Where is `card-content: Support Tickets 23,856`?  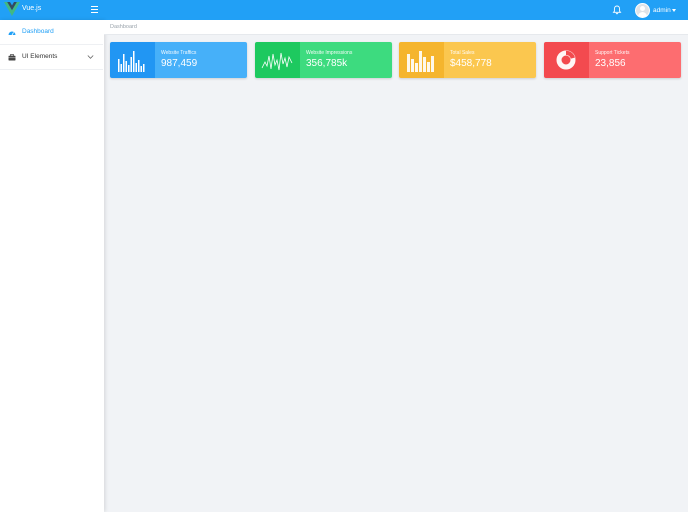
card-content: Support Tickets 23,856 is located at coordinates (635, 60).